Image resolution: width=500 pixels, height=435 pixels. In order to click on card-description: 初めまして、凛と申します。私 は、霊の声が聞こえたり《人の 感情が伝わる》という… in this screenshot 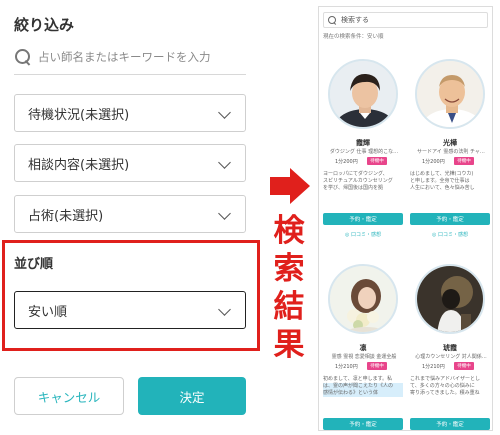, I will do `click(363, 386)`.